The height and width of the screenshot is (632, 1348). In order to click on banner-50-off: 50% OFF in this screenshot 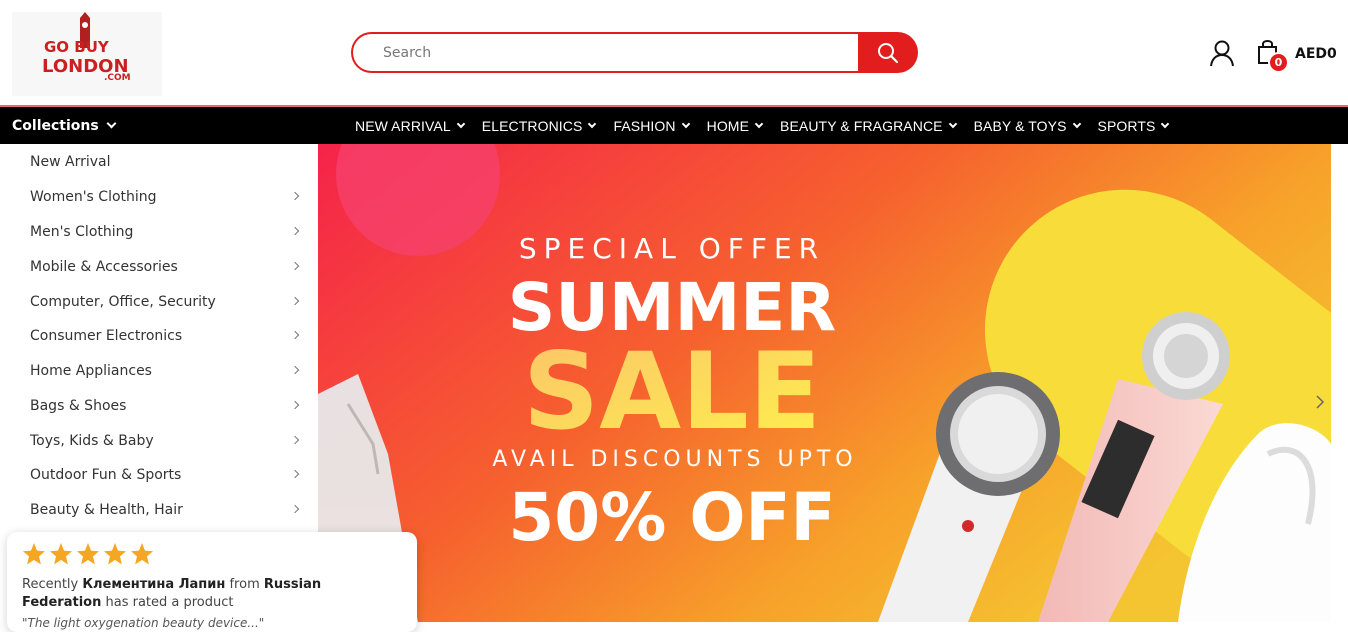, I will do `click(671, 517)`.